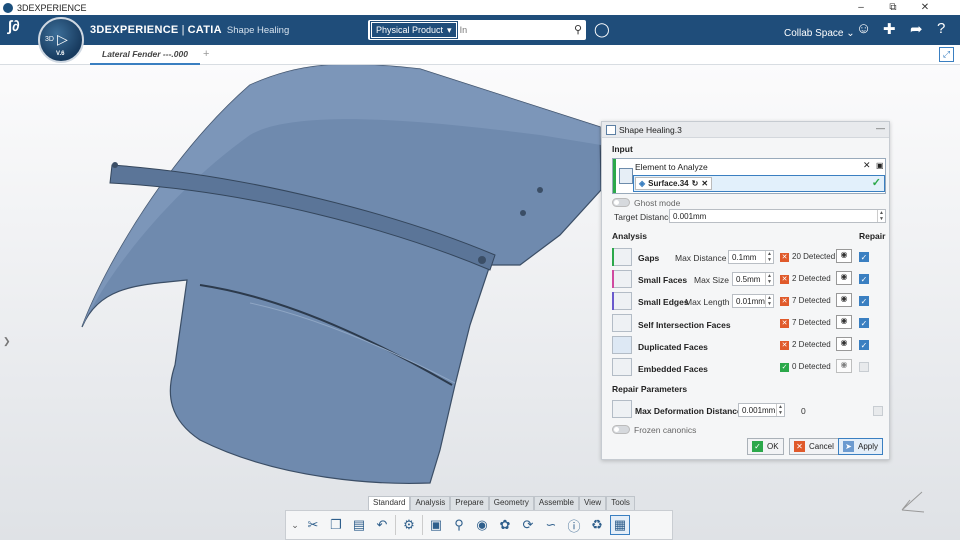 The height and width of the screenshot is (540, 960). Describe the element at coordinates (814, 446) in the screenshot. I see `cancel-button: ✕ Cancel` at that location.